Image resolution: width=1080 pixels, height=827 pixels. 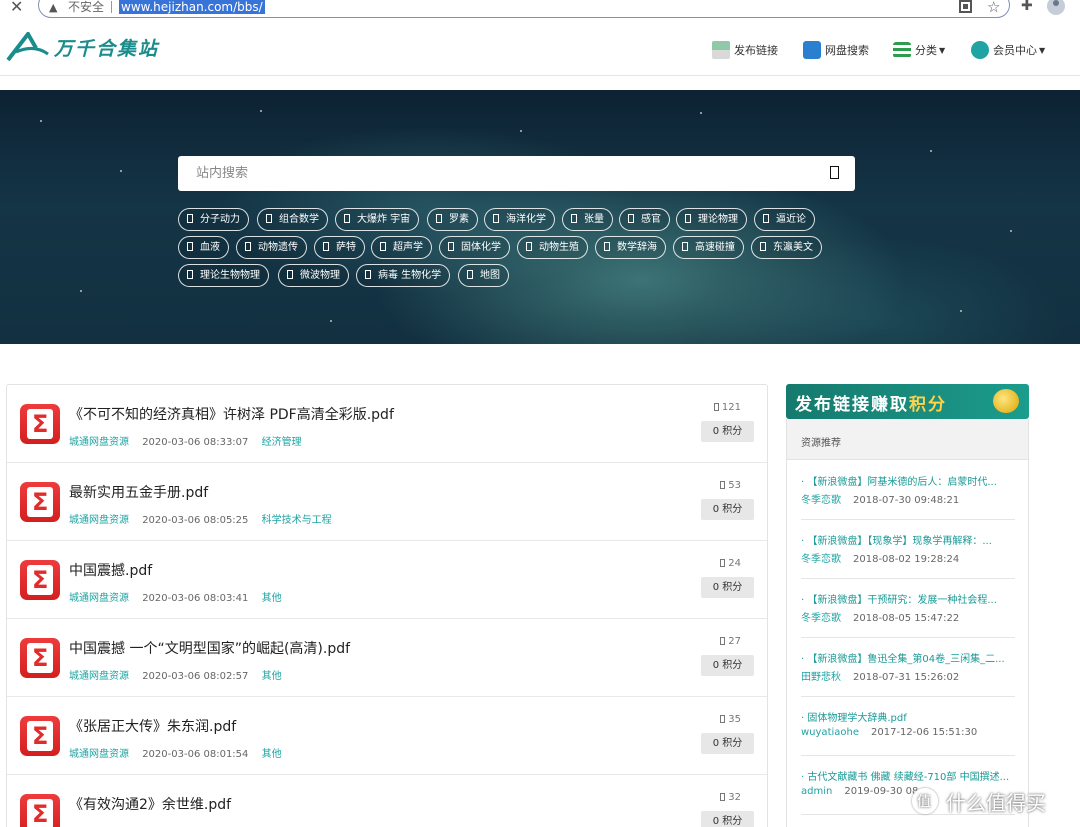 I want to click on eye-icon, so click(x=723, y=719).